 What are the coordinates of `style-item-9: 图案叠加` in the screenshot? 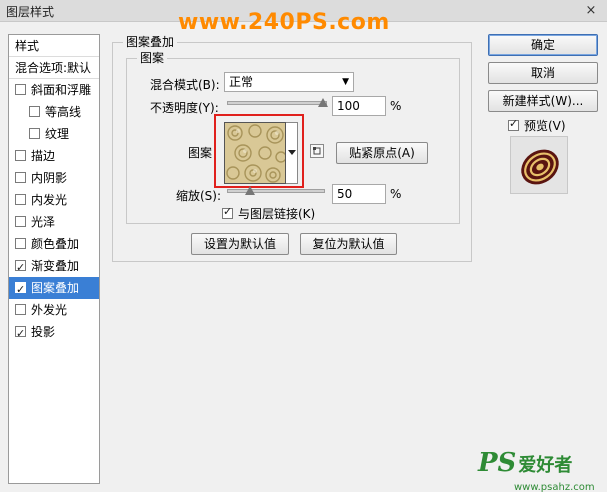 It's located at (54, 289).